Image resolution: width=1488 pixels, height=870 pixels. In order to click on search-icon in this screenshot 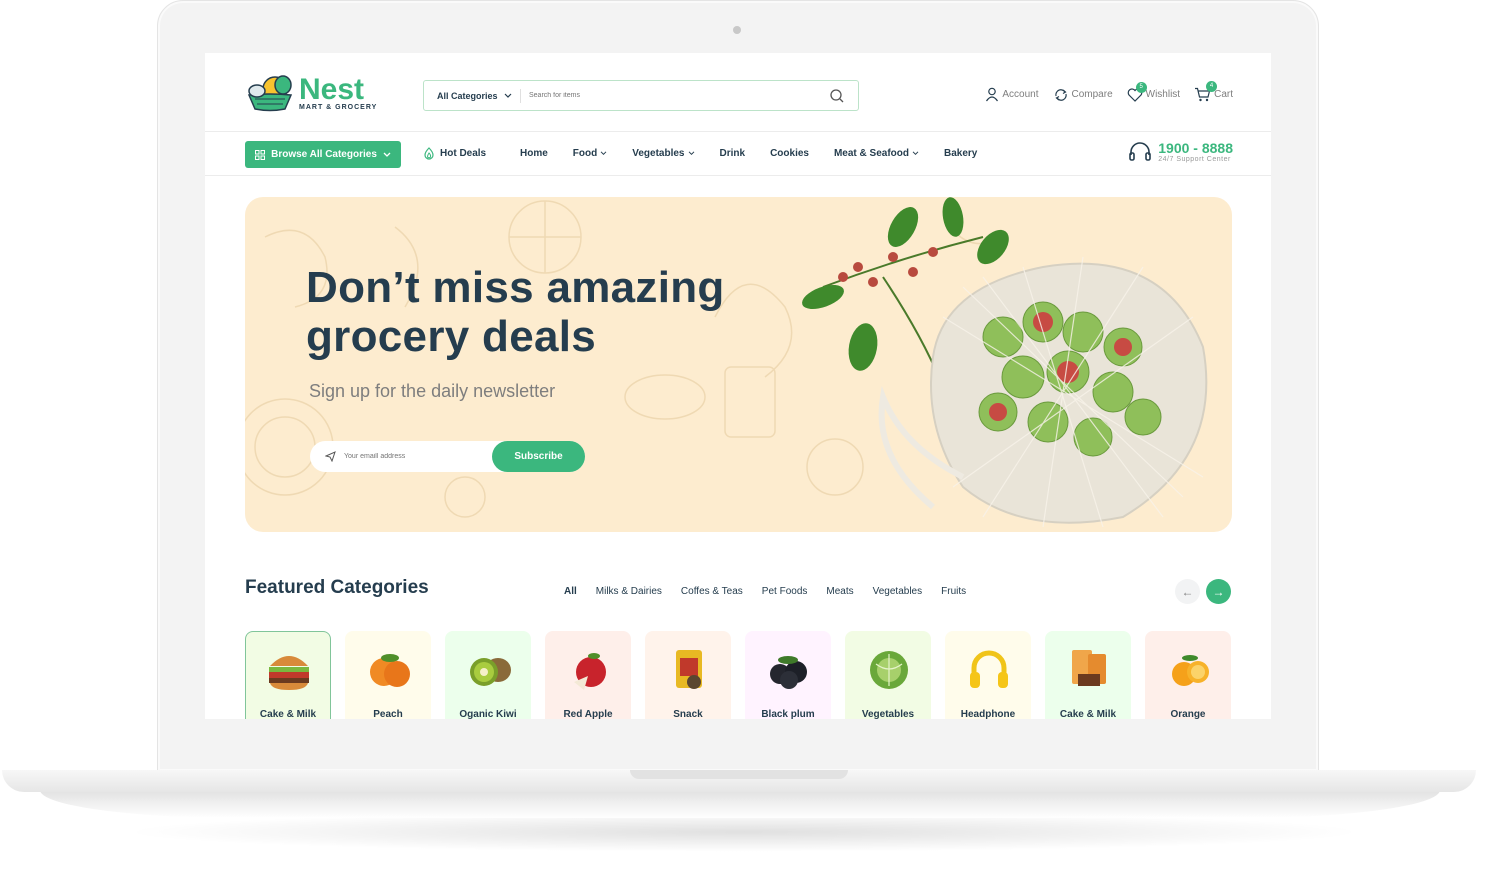, I will do `click(837, 96)`.